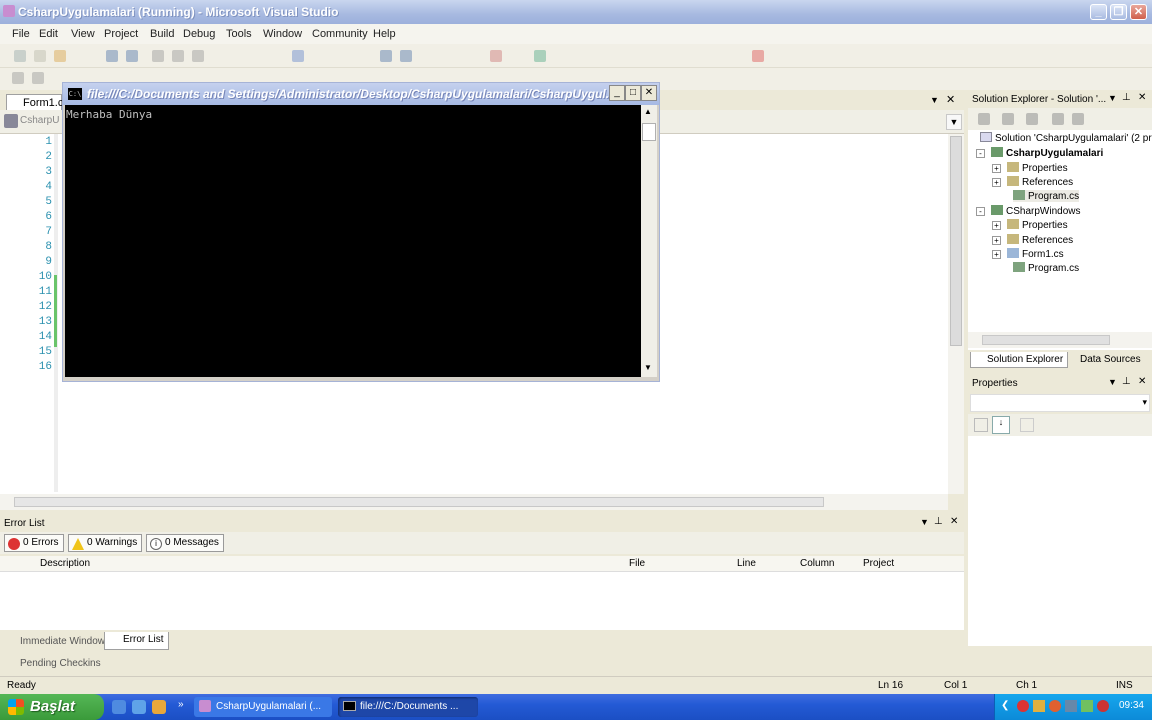 This screenshot has height=720, width=1152. I want to click on column-column: Column, so click(817, 563).